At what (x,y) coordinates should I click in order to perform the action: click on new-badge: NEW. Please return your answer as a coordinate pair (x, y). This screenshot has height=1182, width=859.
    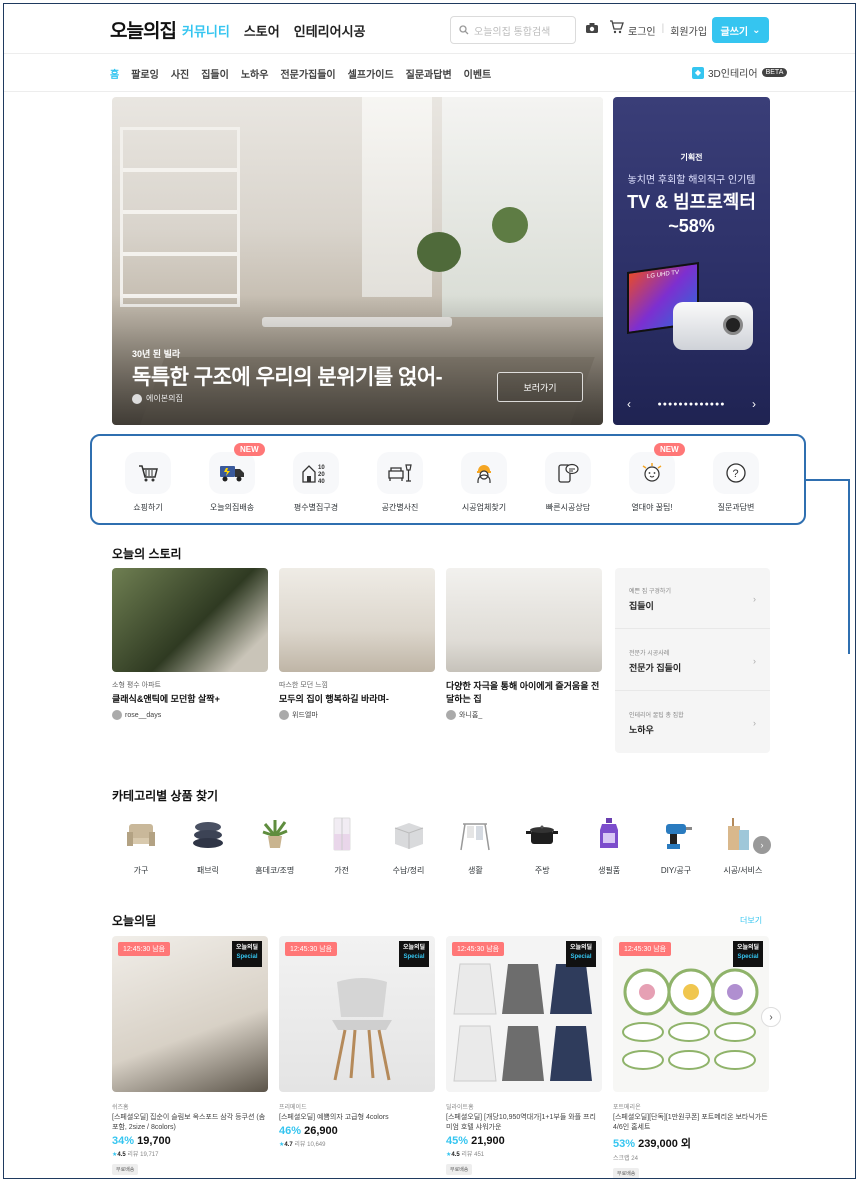
    Looking at the image, I should click on (249, 449).